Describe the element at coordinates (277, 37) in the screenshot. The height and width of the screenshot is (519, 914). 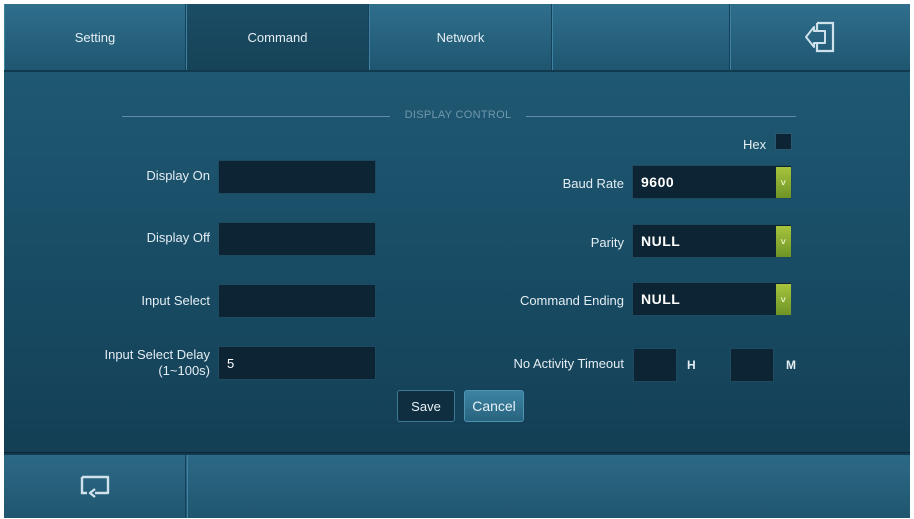
I see `tab-command: Command` at that location.